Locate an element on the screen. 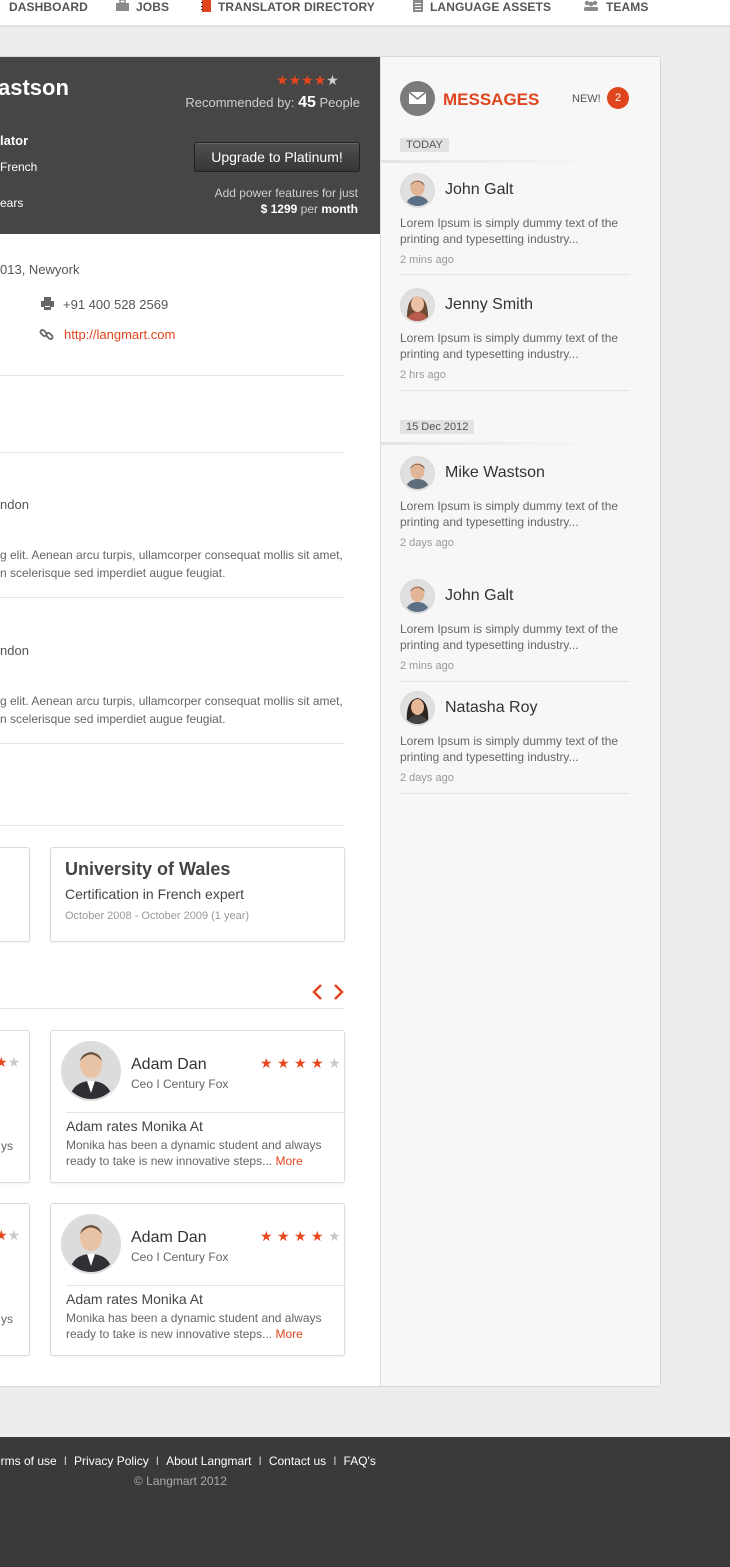 Image resolution: width=730 pixels, height=1567 pixels. nav-teams: TEAMS is located at coordinates (616, 7).